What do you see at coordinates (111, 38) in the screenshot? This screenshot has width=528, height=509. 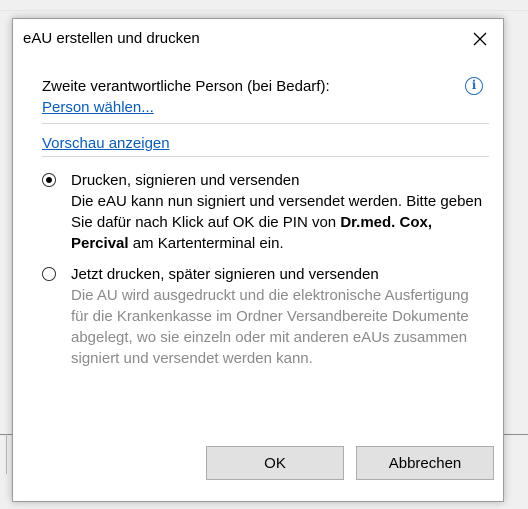 I see `dialog-title: eAU erstellen und drucken` at bounding box center [111, 38].